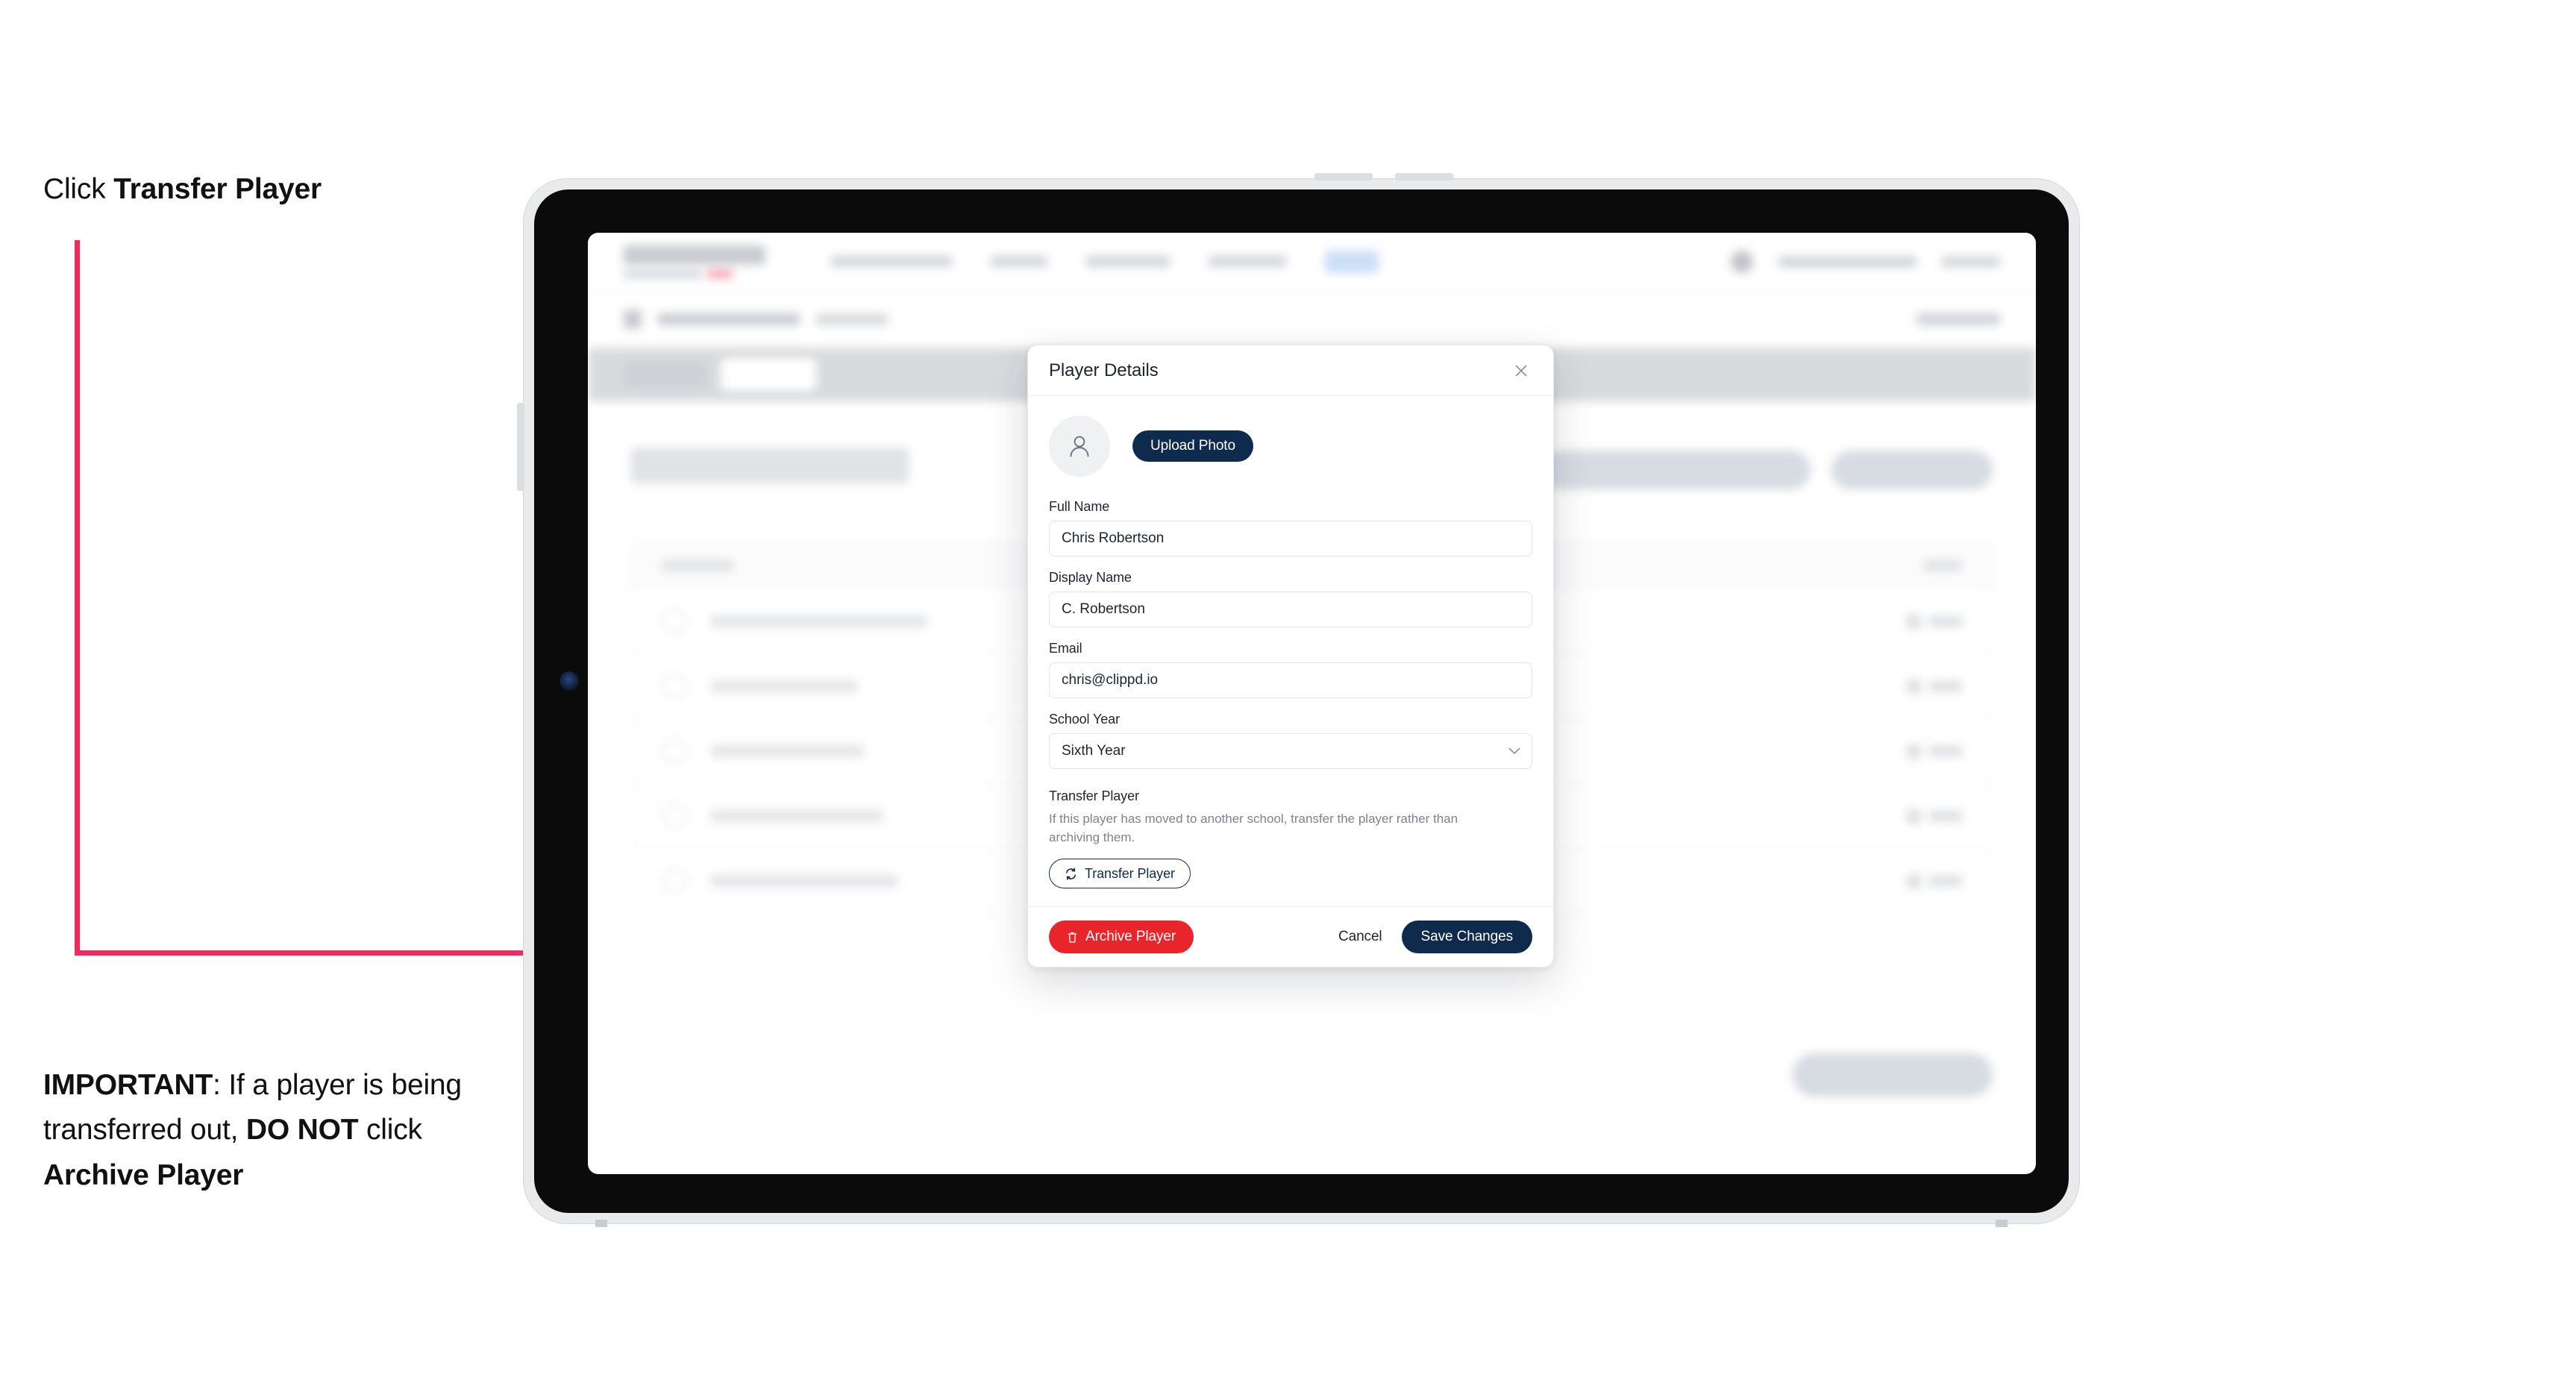 The width and height of the screenshot is (2576, 1386). What do you see at coordinates (128, 1085) in the screenshot?
I see `annotation-important-label: IMPORTANT` at bounding box center [128, 1085].